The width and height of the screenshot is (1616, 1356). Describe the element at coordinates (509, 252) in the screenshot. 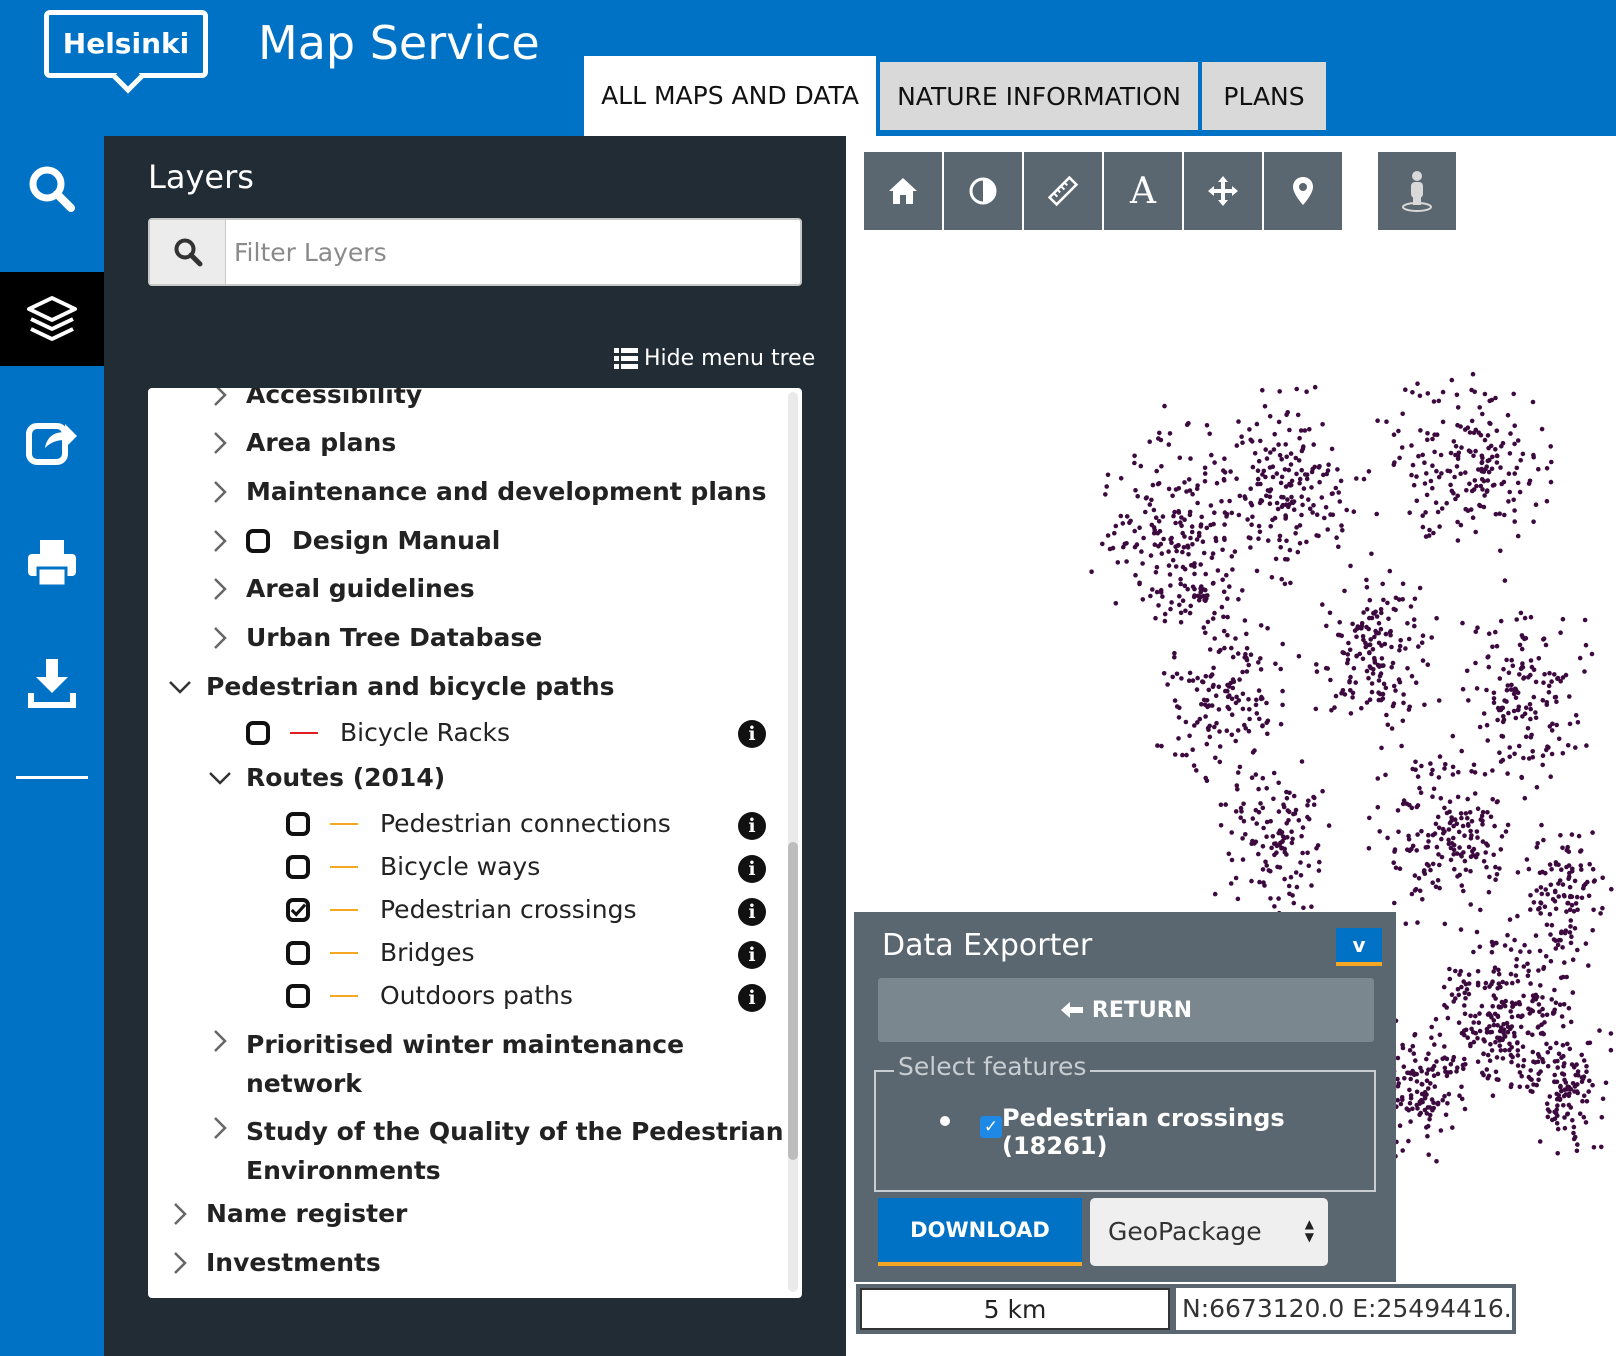

I see `filter-layers-input` at that location.